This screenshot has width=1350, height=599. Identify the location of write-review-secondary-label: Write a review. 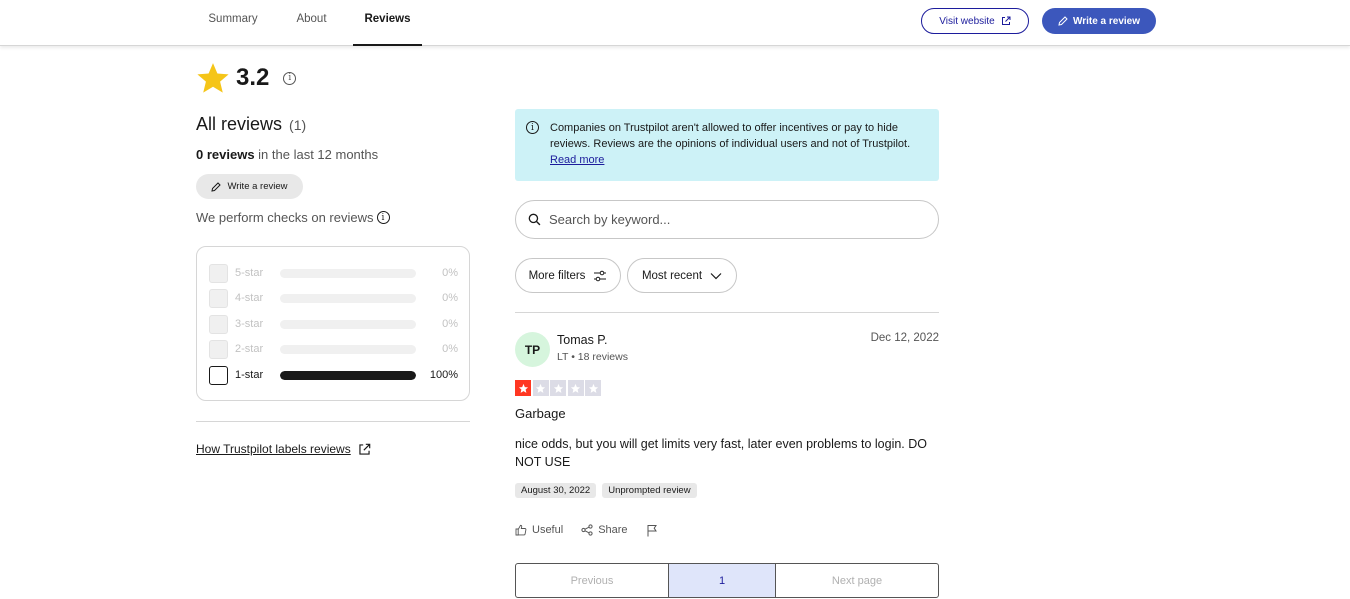
(257, 186).